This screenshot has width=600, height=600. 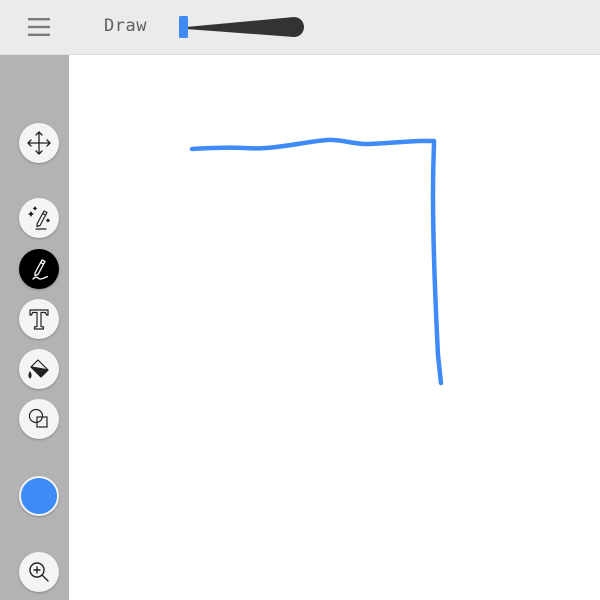 I want to click on color-picker-swatch, so click(x=39, y=496).